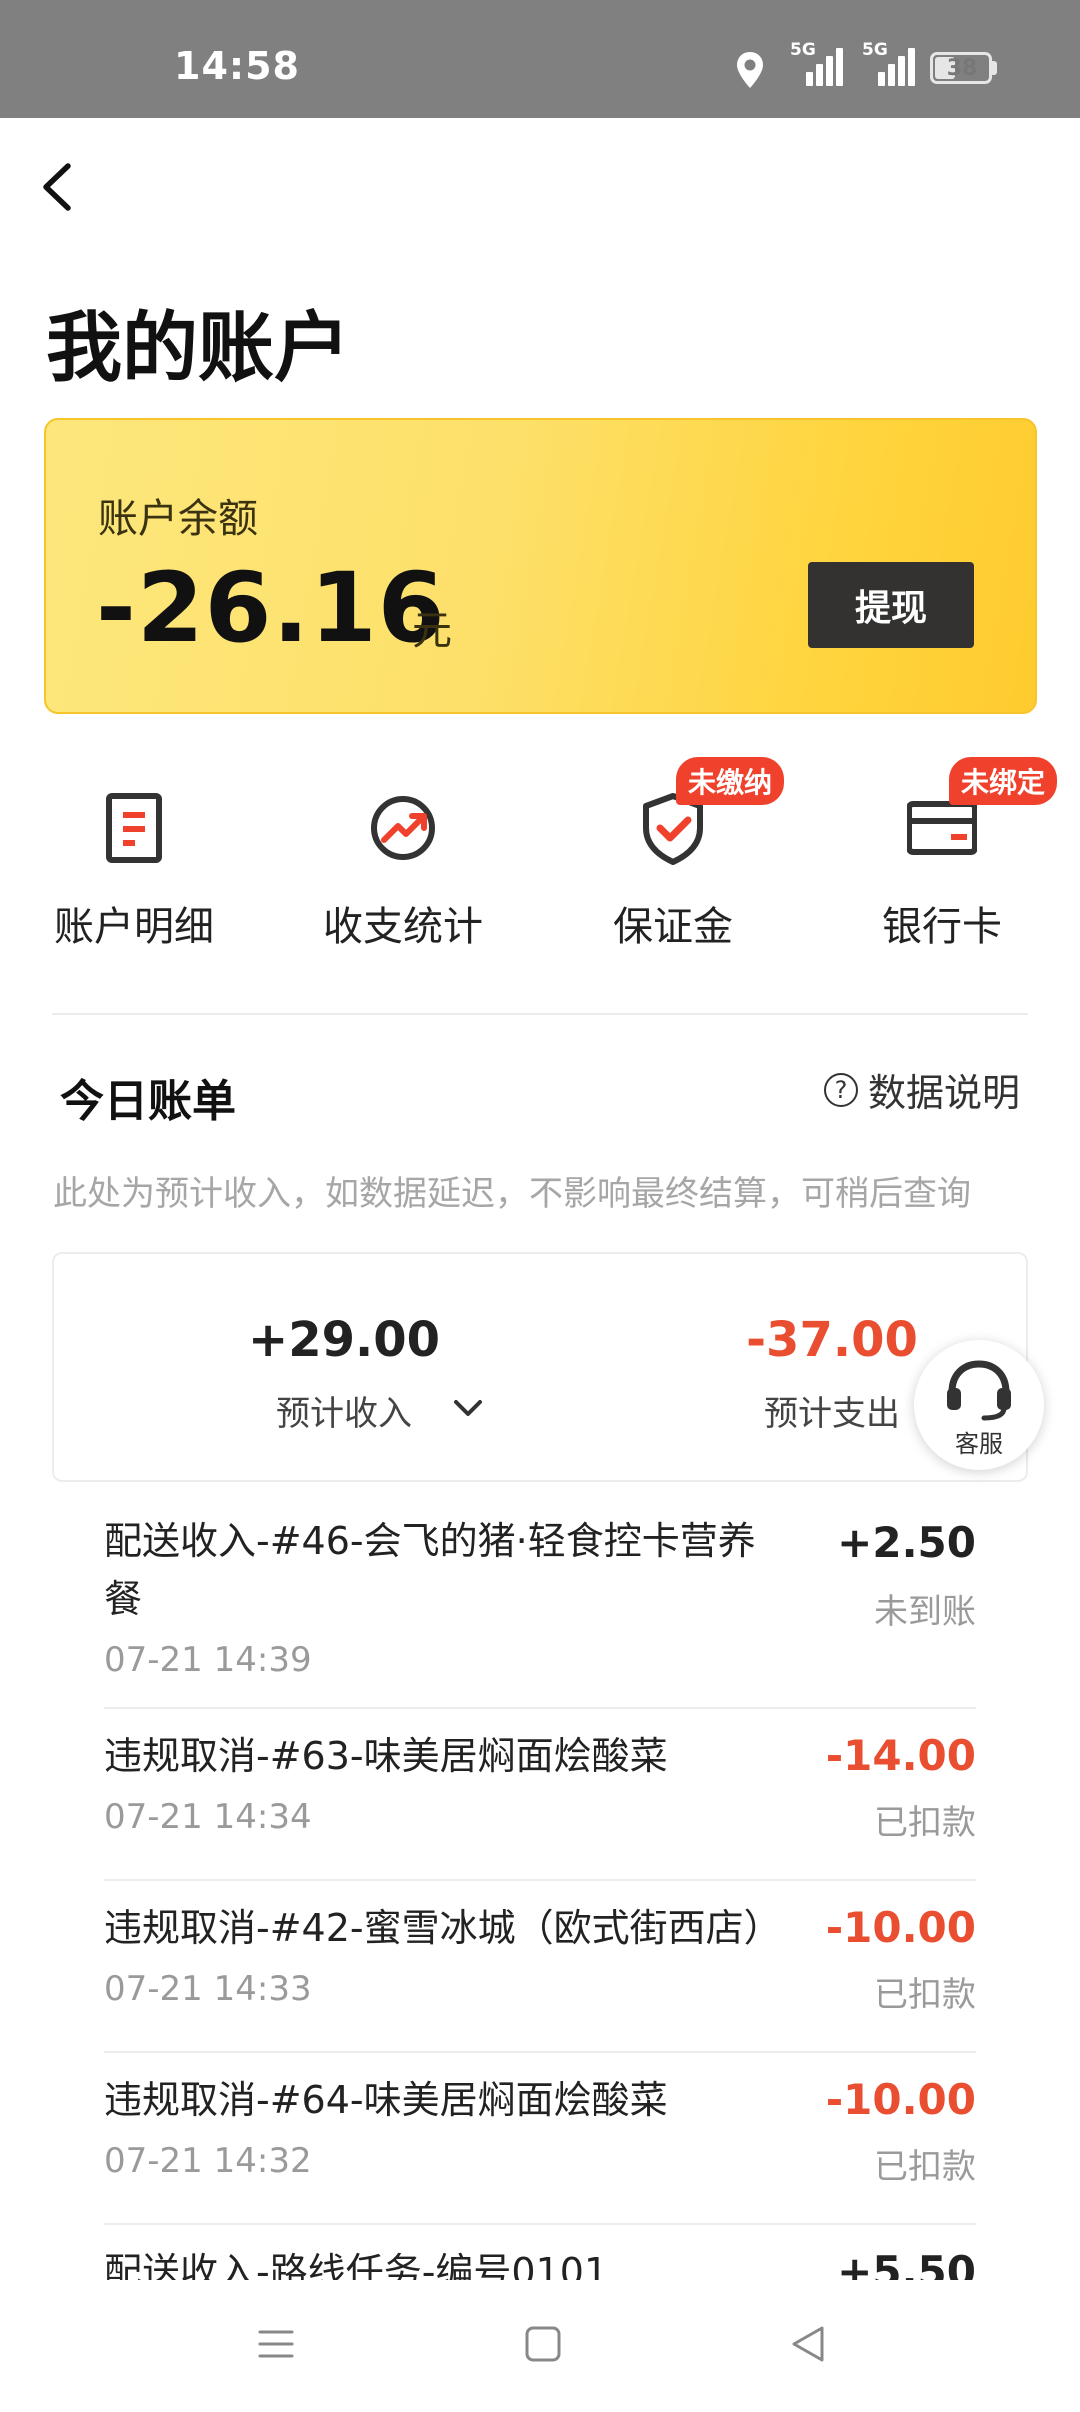 The image size is (1080, 2412). What do you see at coordinates (906, 2263) in the screenshot?
I see `transaction-amount: +5.50` at bounding box center [906, 2263].